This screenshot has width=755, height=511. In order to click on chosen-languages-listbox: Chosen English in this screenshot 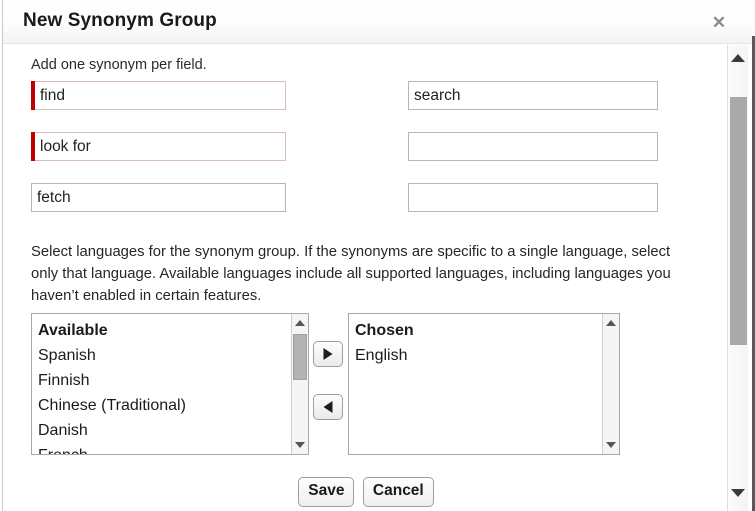, I will do `click(484, 384)`.